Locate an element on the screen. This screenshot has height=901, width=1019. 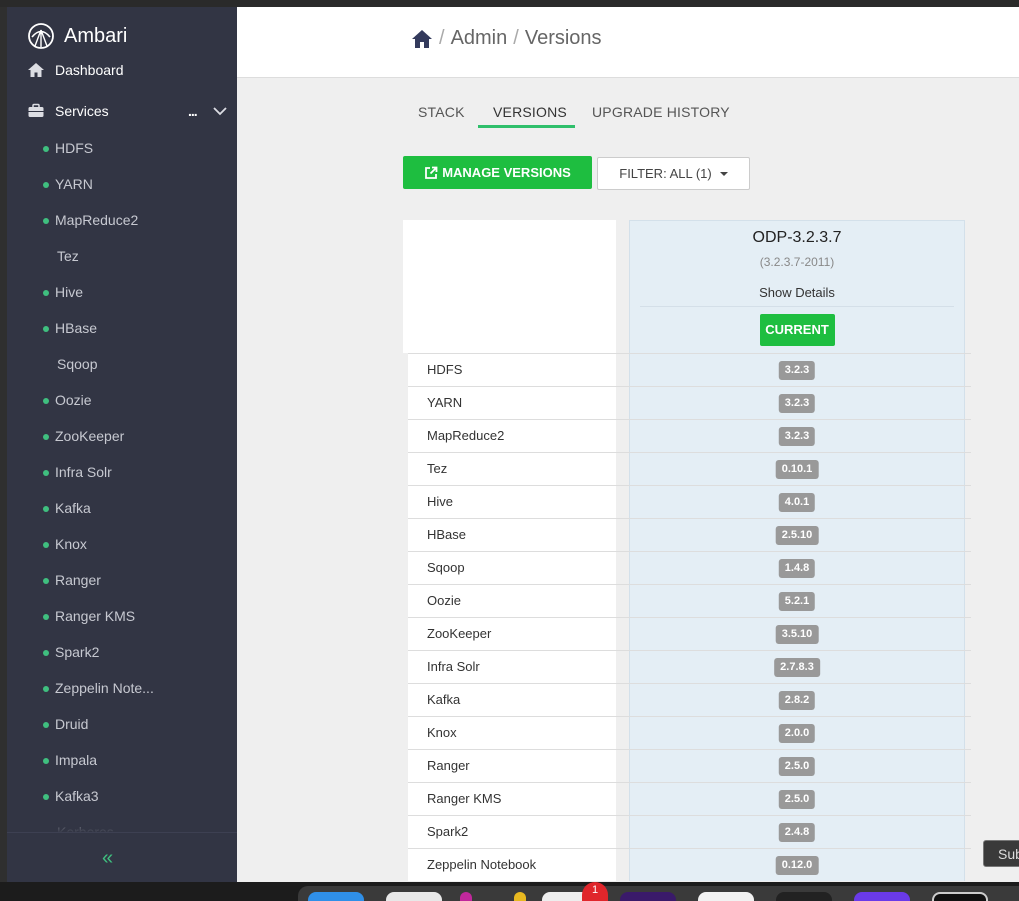
sidebar-footer: « is located at coordinates (122, 857).